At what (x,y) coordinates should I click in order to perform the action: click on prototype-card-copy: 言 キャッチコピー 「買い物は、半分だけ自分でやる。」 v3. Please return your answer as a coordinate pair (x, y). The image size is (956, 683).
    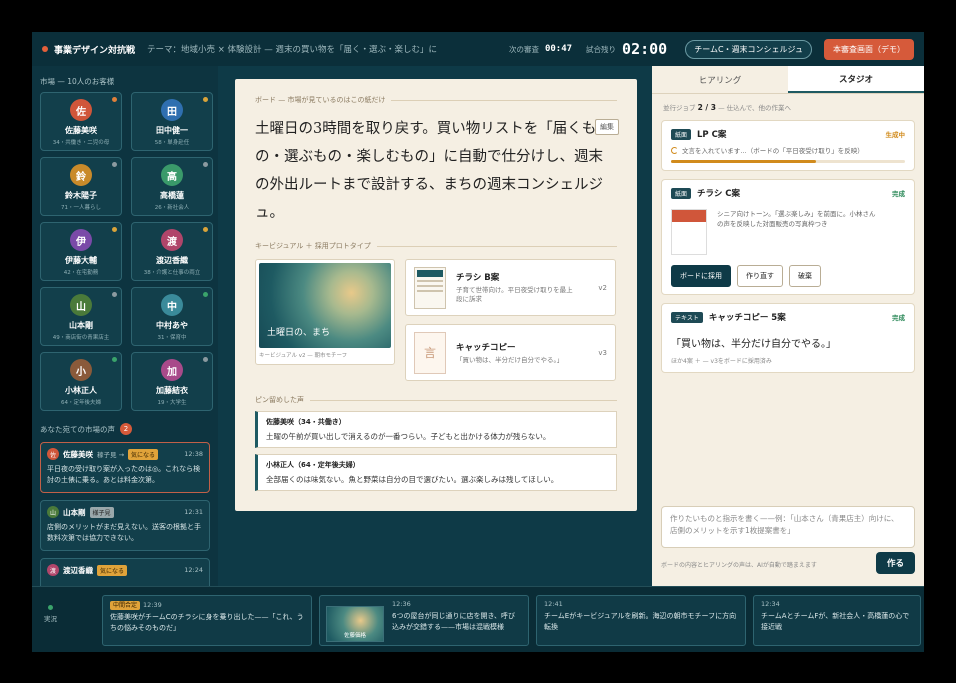
    Looking at the image, I should click on (510, 352).